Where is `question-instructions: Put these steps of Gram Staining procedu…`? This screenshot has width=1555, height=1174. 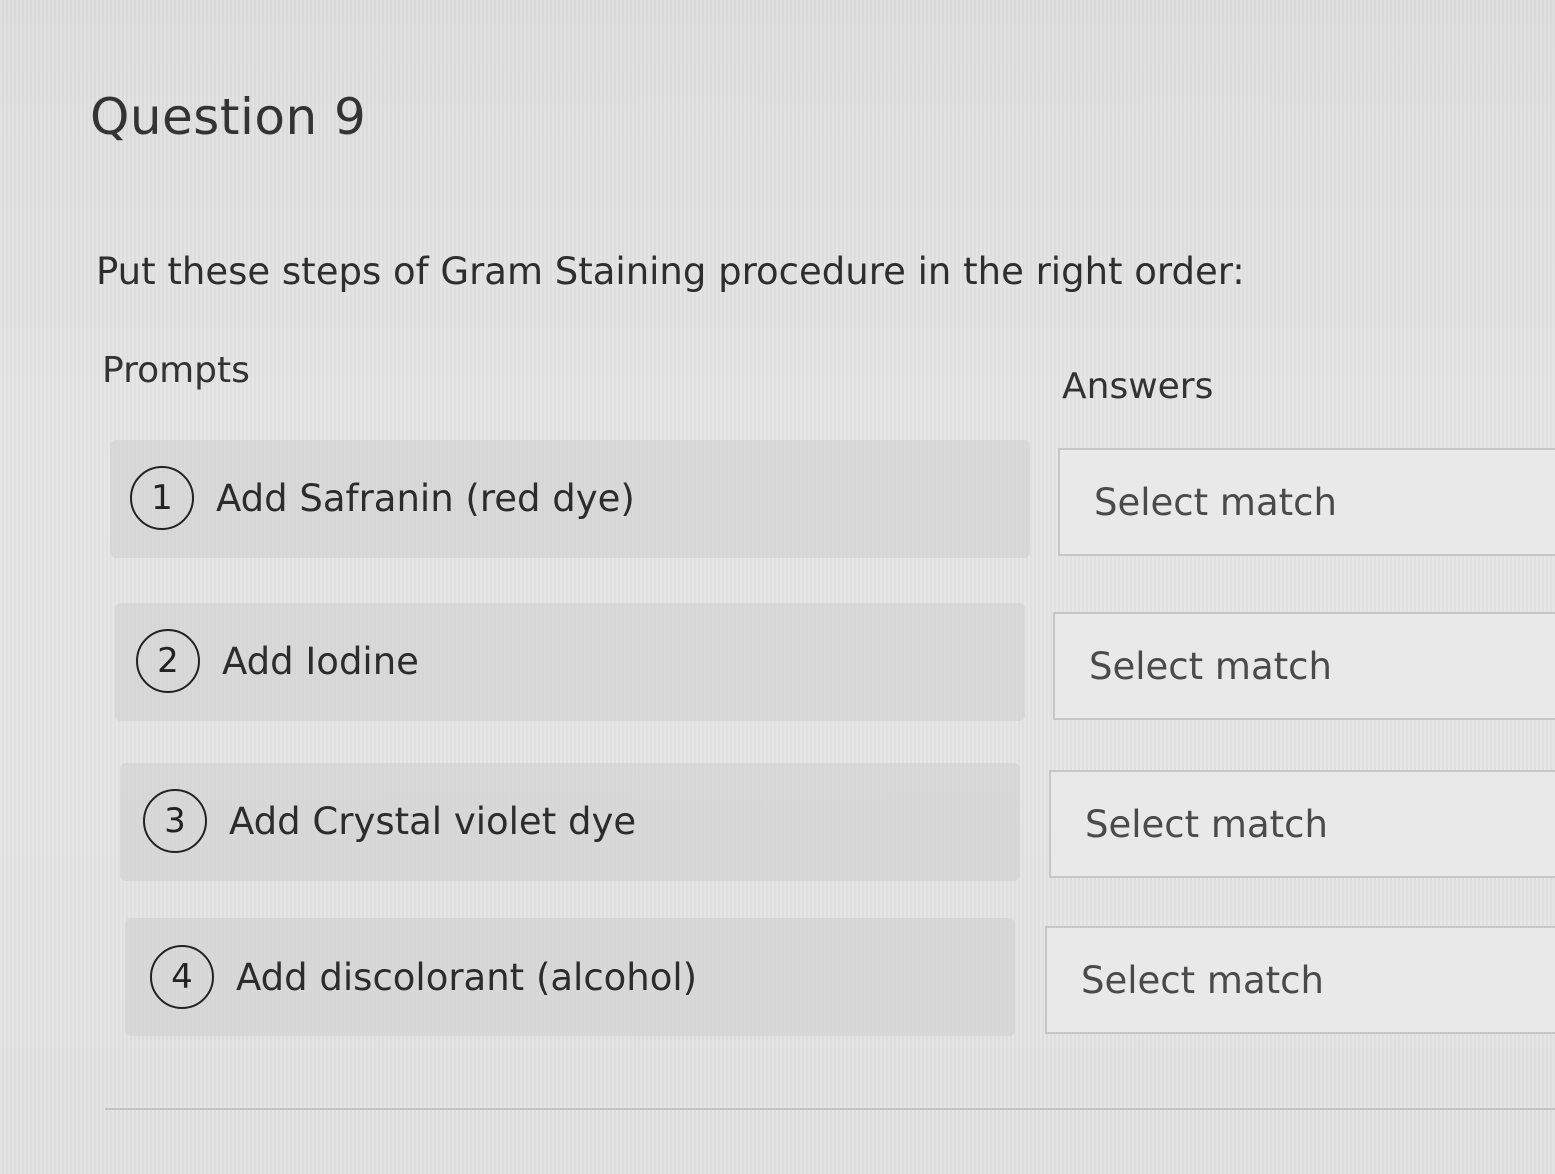
question-instructions: Put these steps of Gram Staining procedu… is located at coordinates (670, 271).